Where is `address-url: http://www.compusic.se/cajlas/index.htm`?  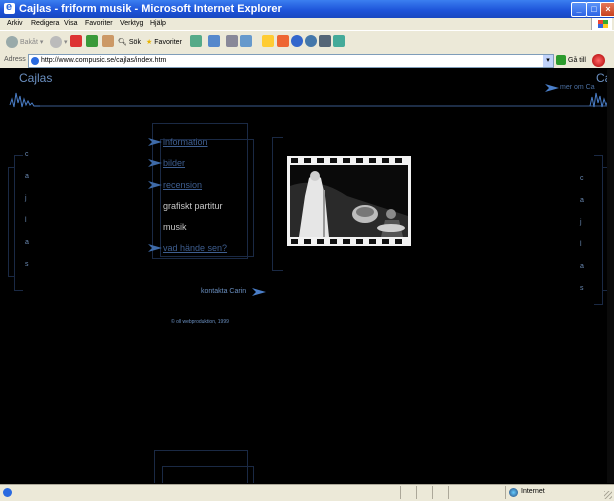
address-url: http://www.compusic.se/cajlas/index.htm is located at coordinates (104, 60).